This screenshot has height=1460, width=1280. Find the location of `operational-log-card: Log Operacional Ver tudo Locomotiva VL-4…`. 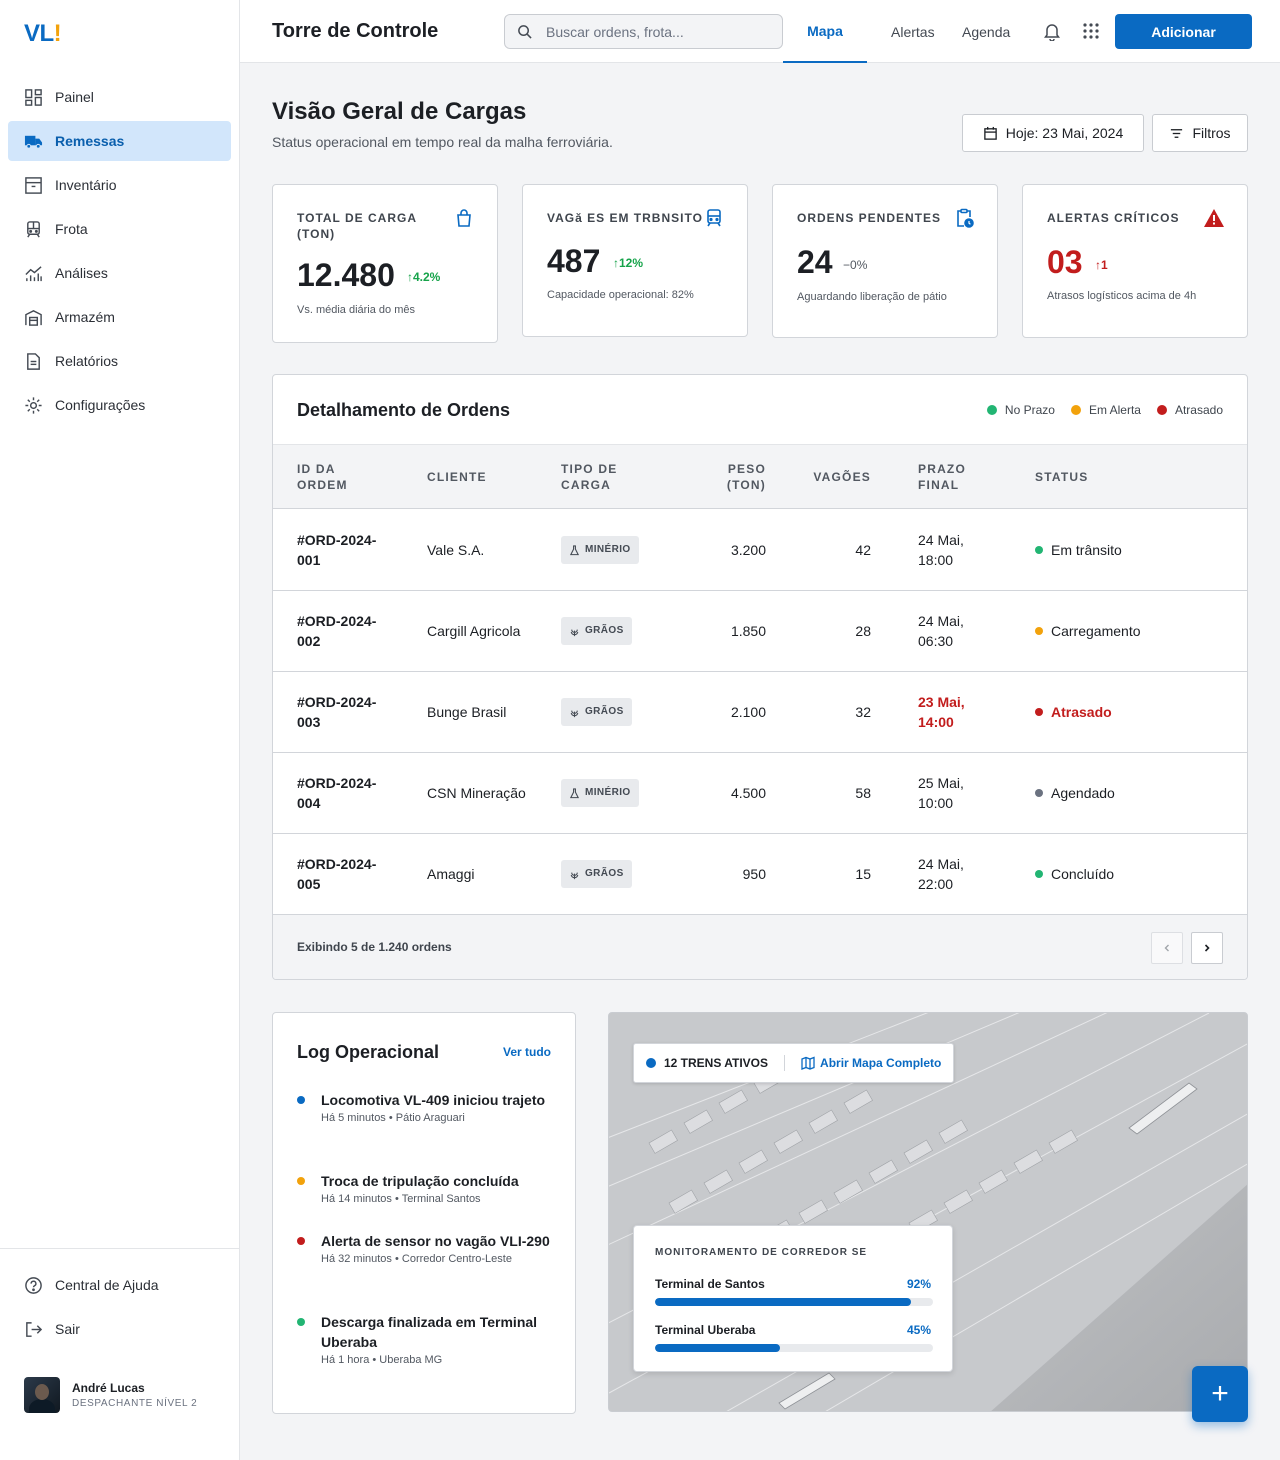

operational-log-card: Log Operacional Ver tudo Locomotiva VL-4… is located at coordinates (424, 1213).